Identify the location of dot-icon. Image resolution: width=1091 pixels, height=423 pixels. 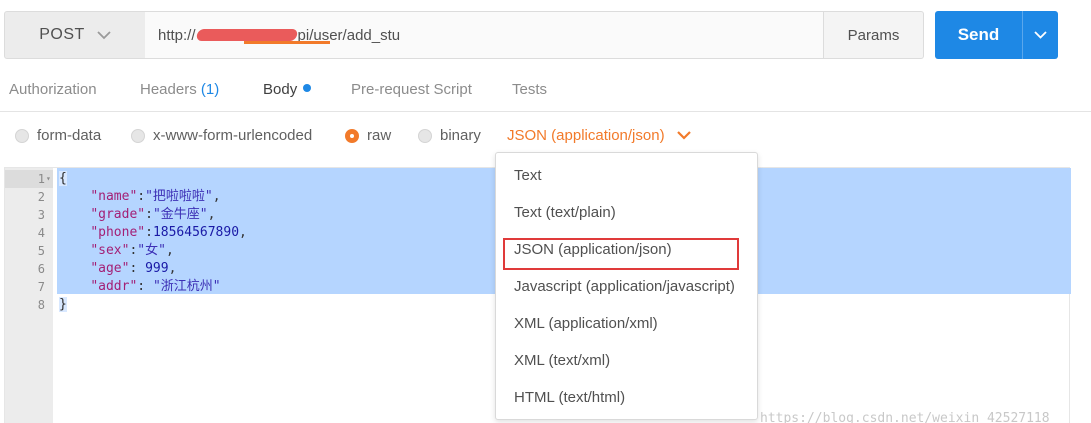
(307, 88).